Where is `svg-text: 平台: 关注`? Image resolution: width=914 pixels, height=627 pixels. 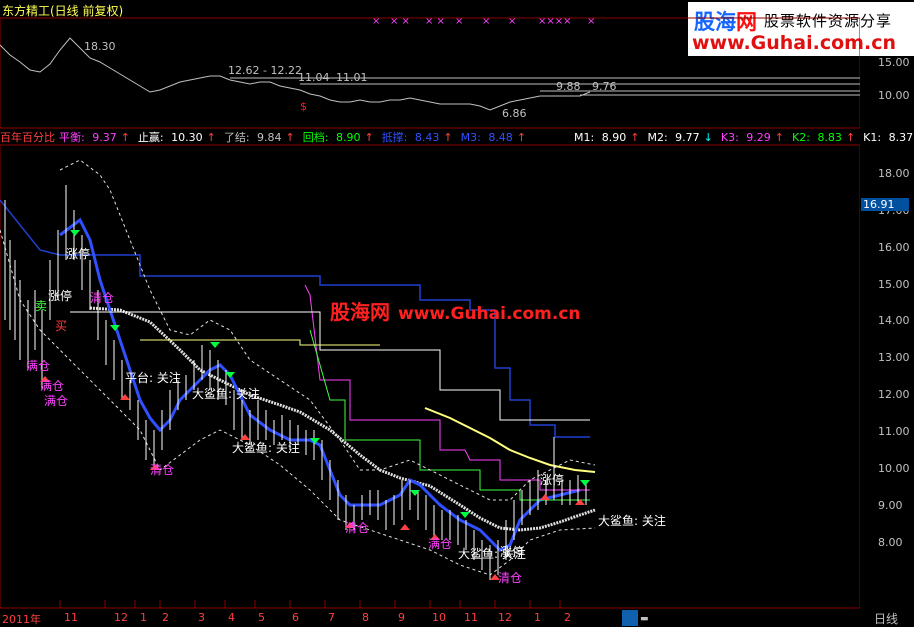 svg-text: 平台: 关注 is located at coordinates (153, 377).